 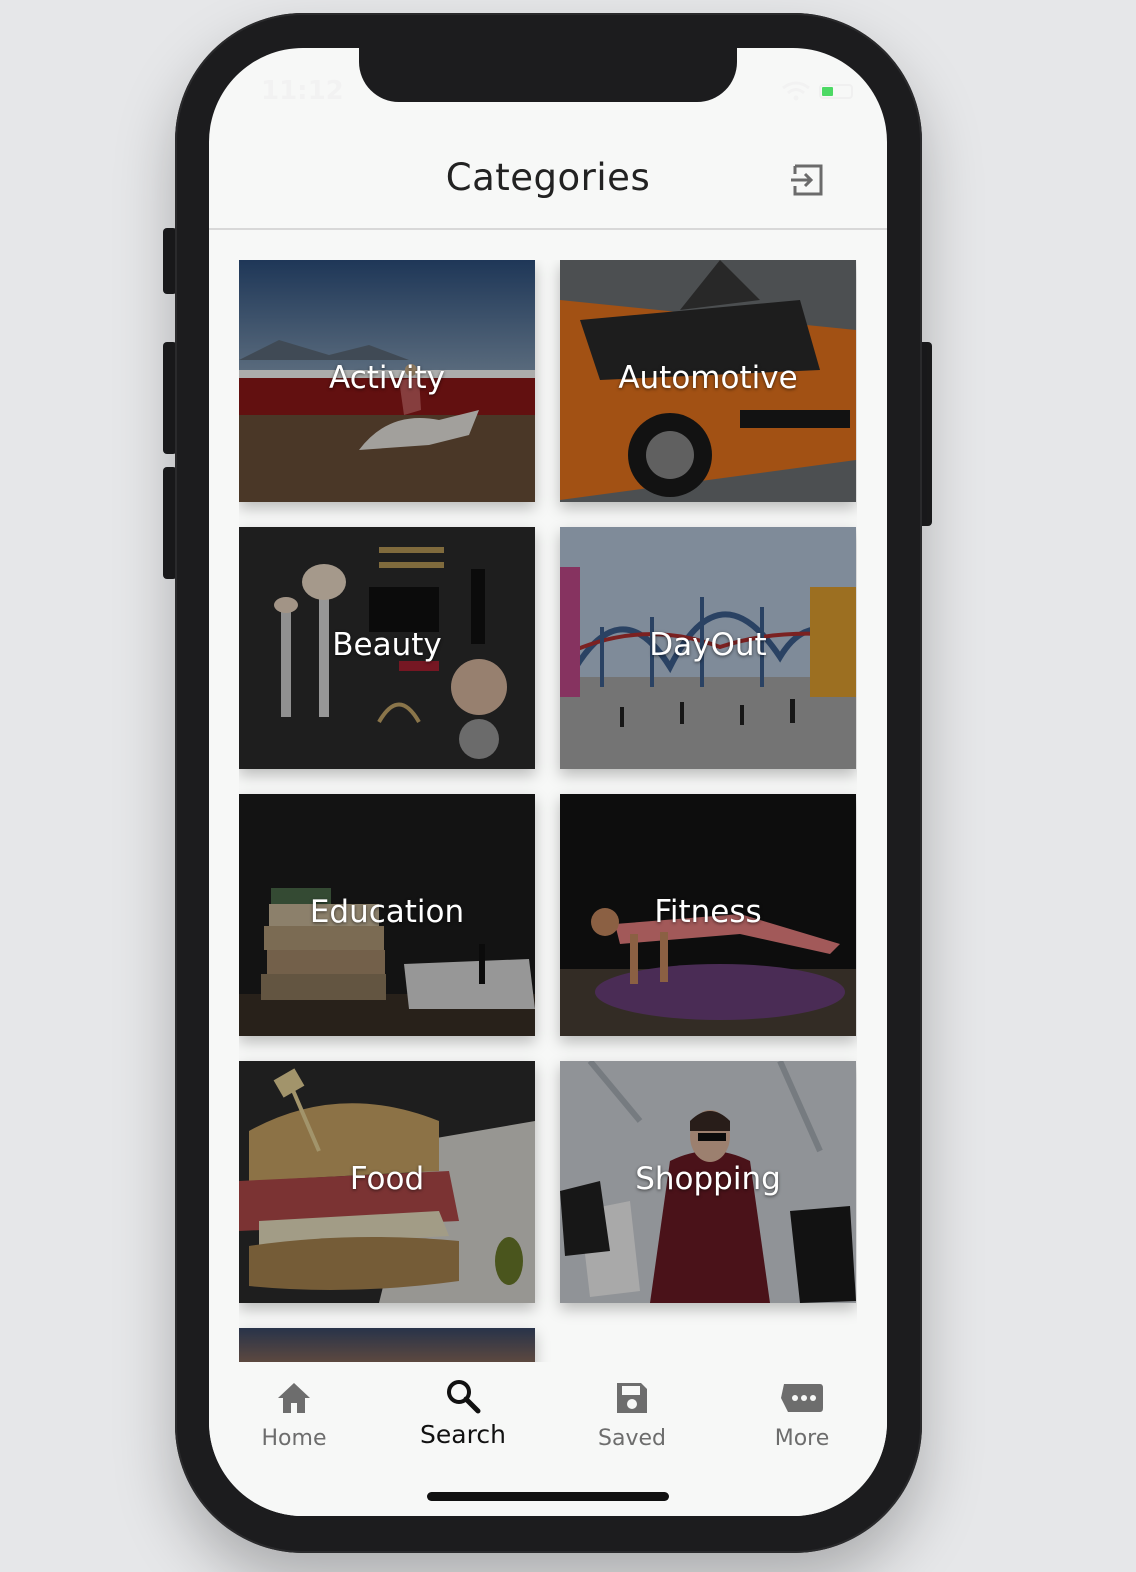 I want to click on tab-search: Search, so click(x=463, y=1412).